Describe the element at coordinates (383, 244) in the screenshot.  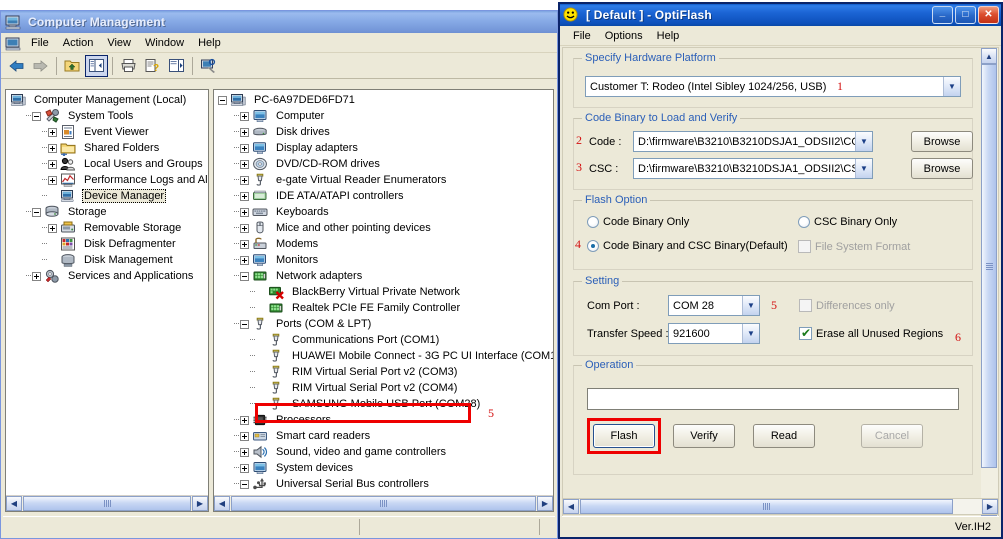
I see `tree-item: Modems` at that location.